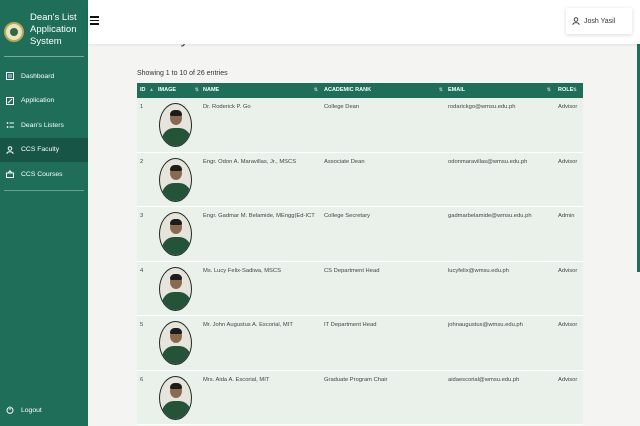 Image resolution: width=640 pixels, height=426 pixels. Describe the element at coordinates (151, 90) in the screenshot. I see `sort-icon: ▲` at that location.